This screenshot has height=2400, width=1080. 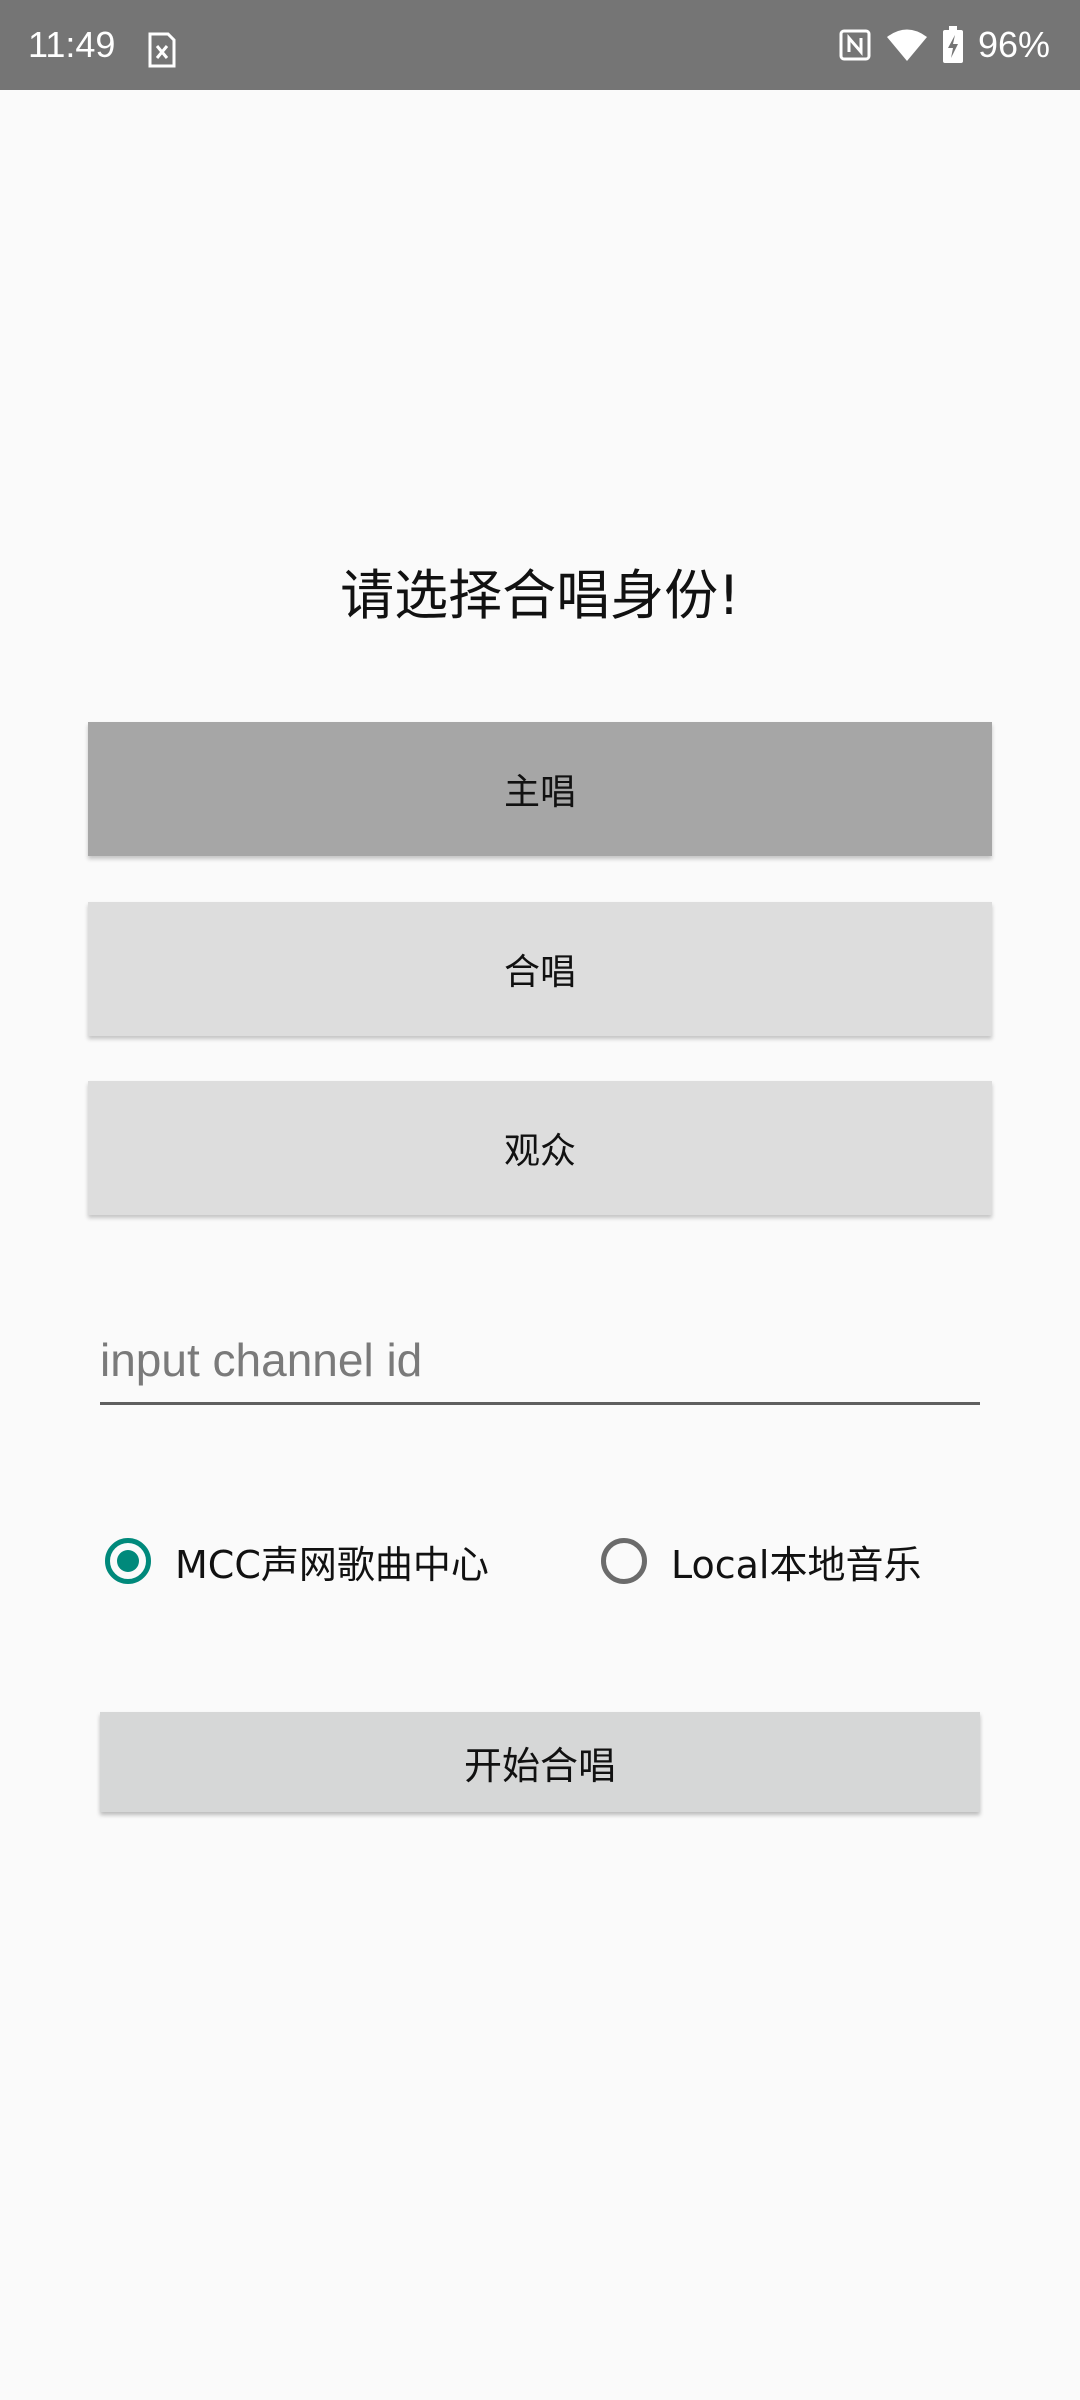 I want to click on radio-checked-icon, so click(x=128, y=1561).